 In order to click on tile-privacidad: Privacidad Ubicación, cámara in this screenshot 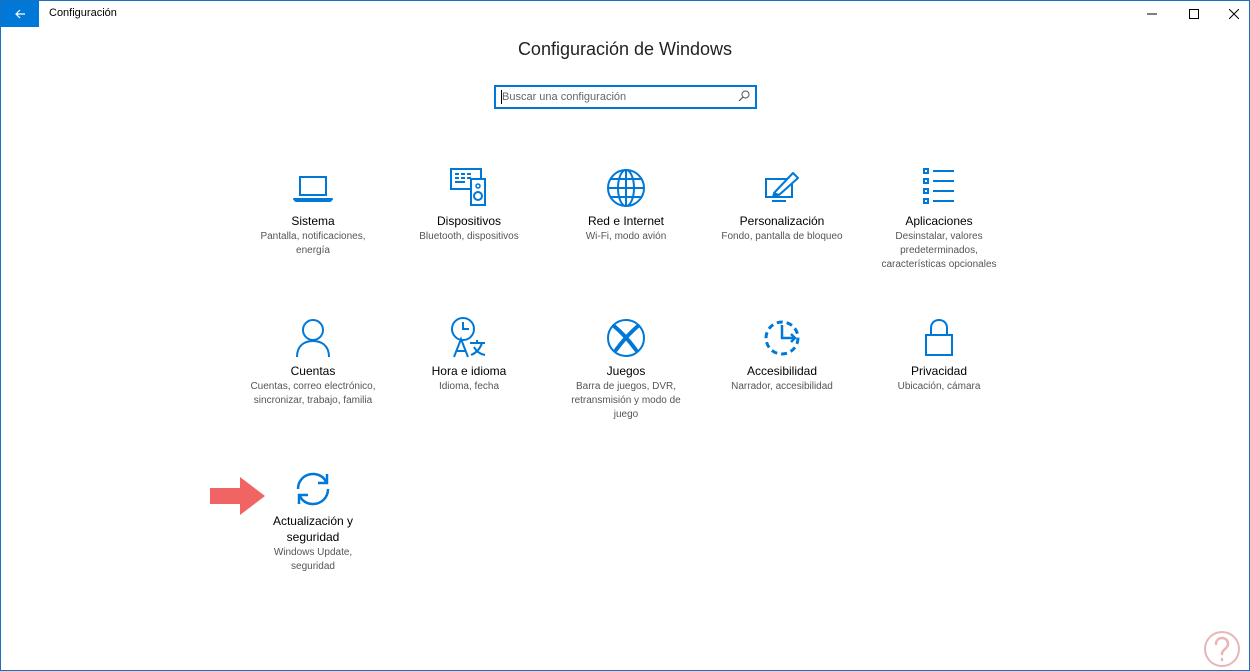, I will do `click(939, 354)`.